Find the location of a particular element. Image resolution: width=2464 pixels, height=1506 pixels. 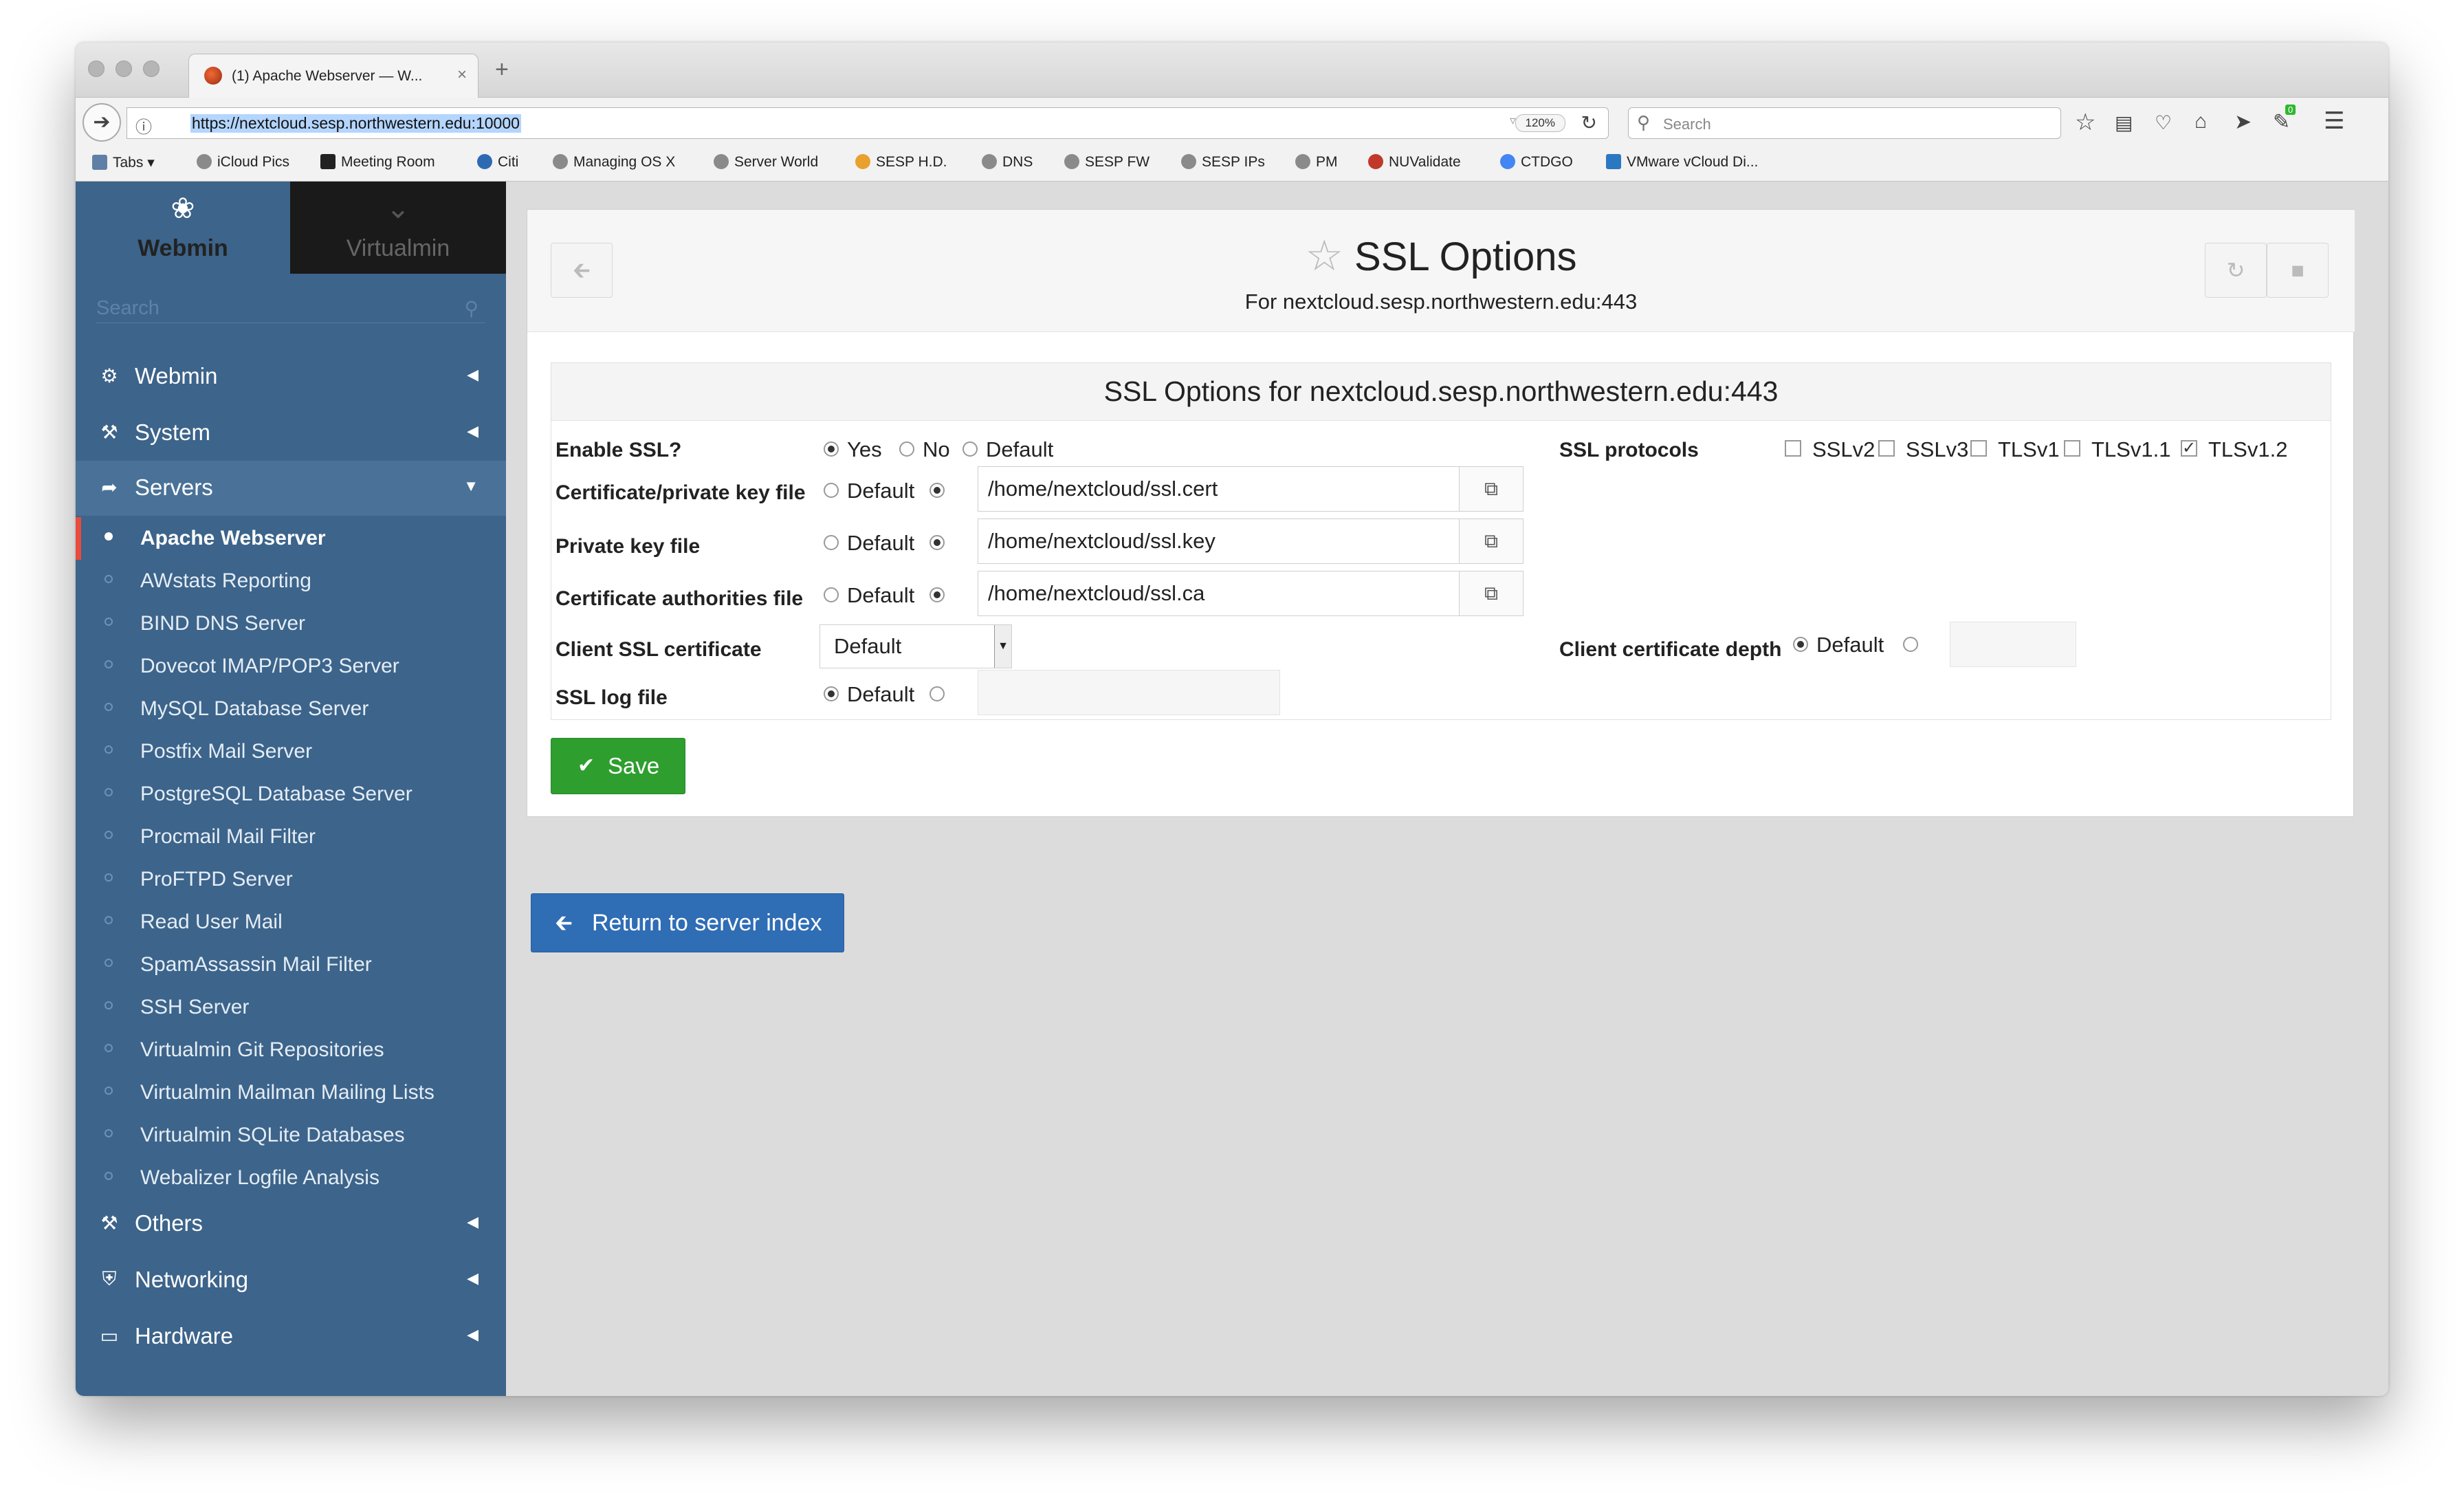

sidebar-section-webmin: ⚙ Webmin ◀ is located at coordinates (291, 376).